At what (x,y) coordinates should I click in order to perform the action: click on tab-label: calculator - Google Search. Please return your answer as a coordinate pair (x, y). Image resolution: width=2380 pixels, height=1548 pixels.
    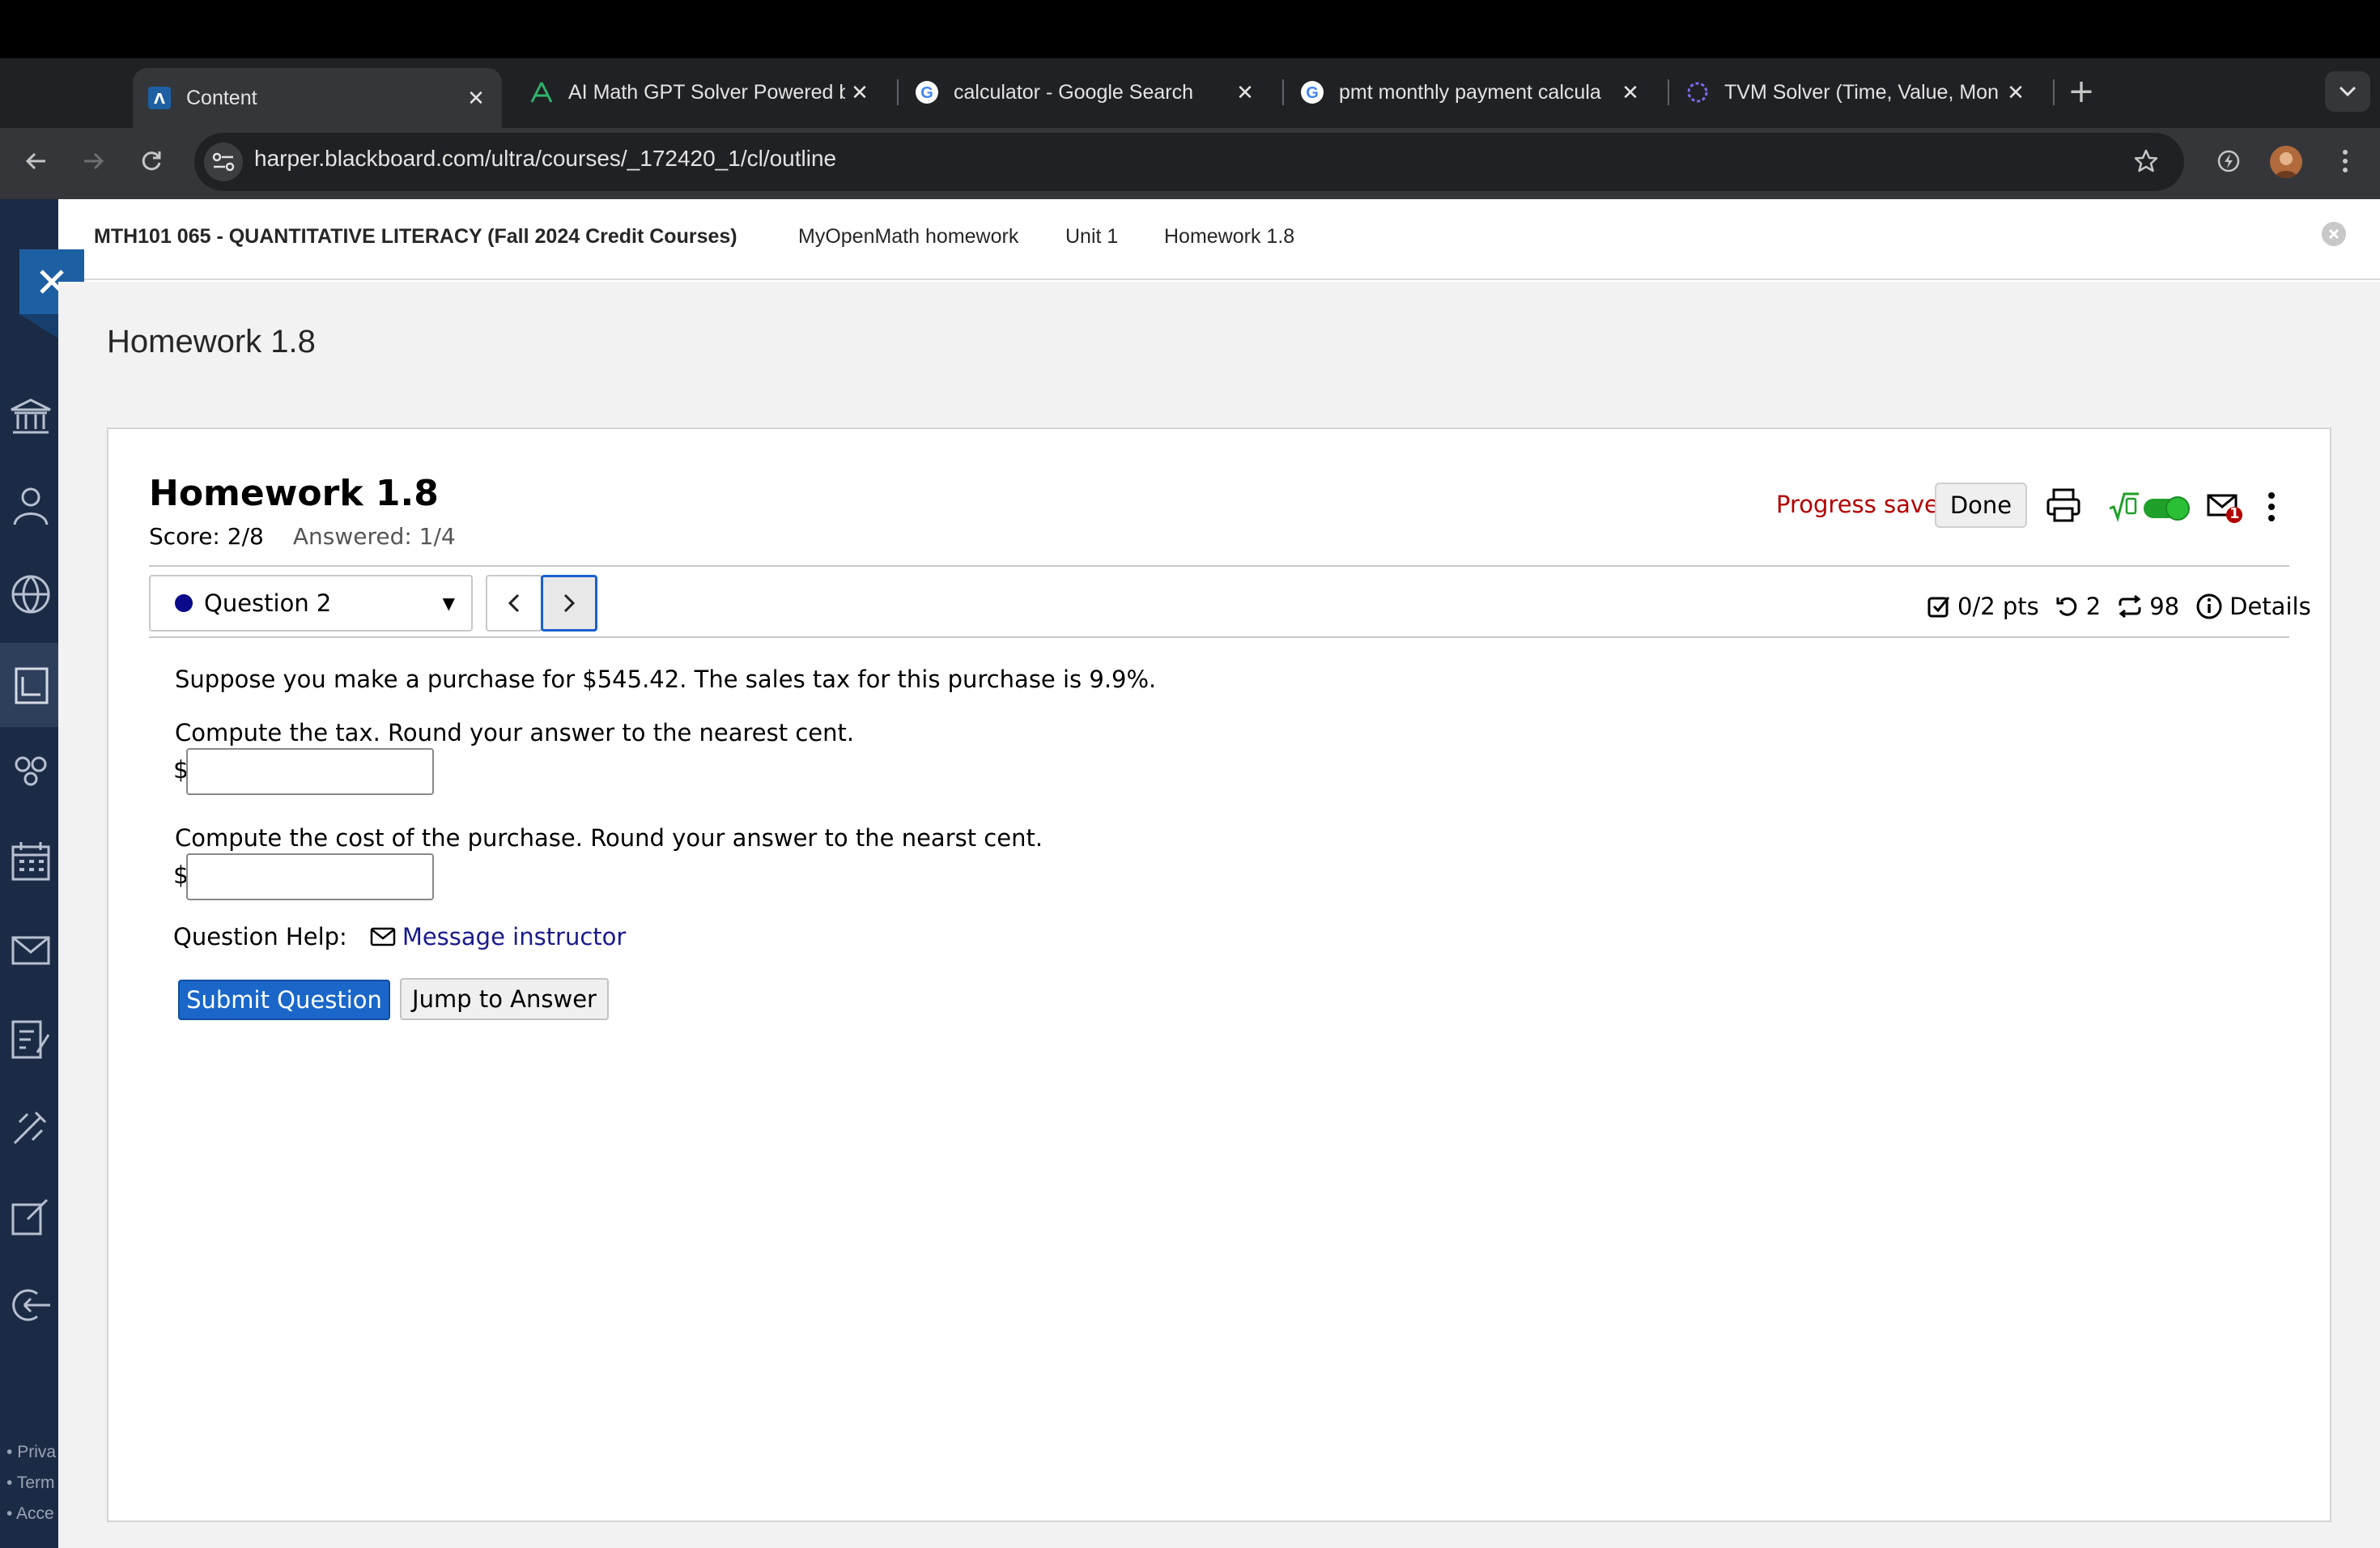
    Looking at the image, I should click on (1074, 92).